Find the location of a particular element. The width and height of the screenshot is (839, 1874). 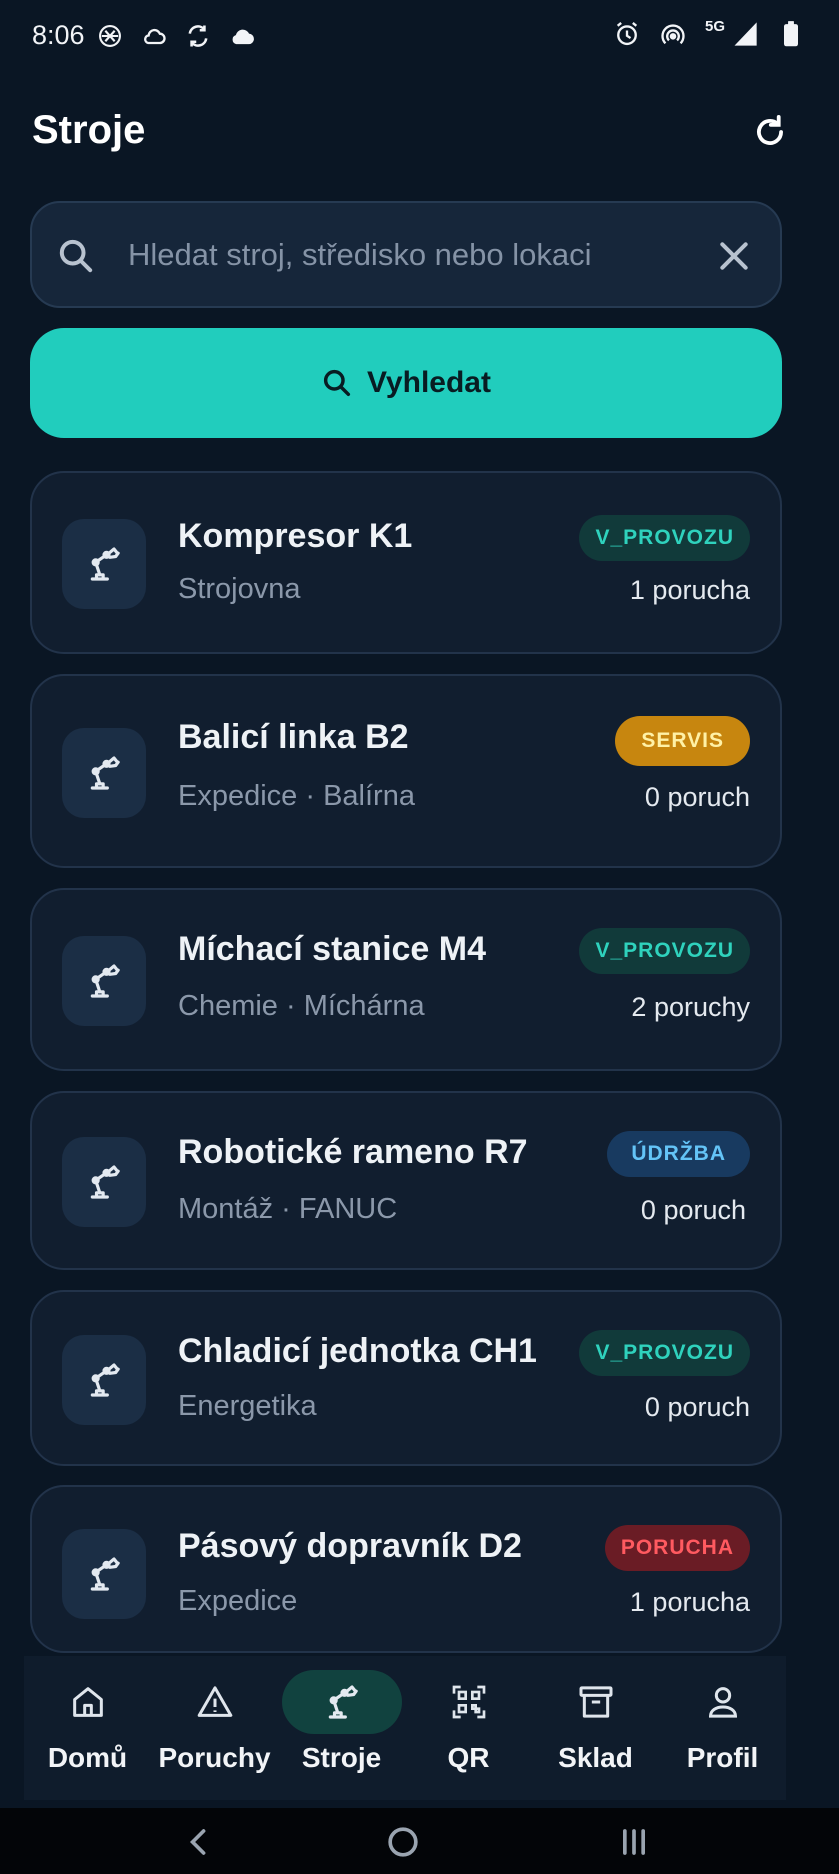

status-badge: SERVIS is located at coordinates (682, 741).